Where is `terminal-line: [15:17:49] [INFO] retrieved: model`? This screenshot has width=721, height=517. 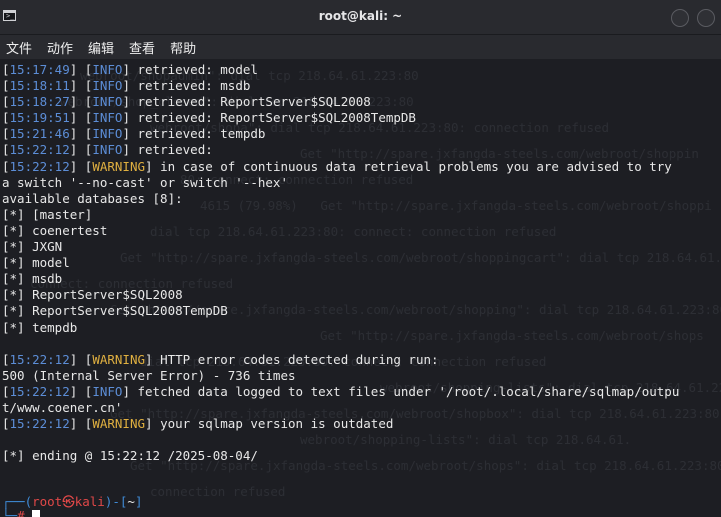 terminal-line: [15:17:49] [INFO] retrieved: model is located at coordinates (130, 69).